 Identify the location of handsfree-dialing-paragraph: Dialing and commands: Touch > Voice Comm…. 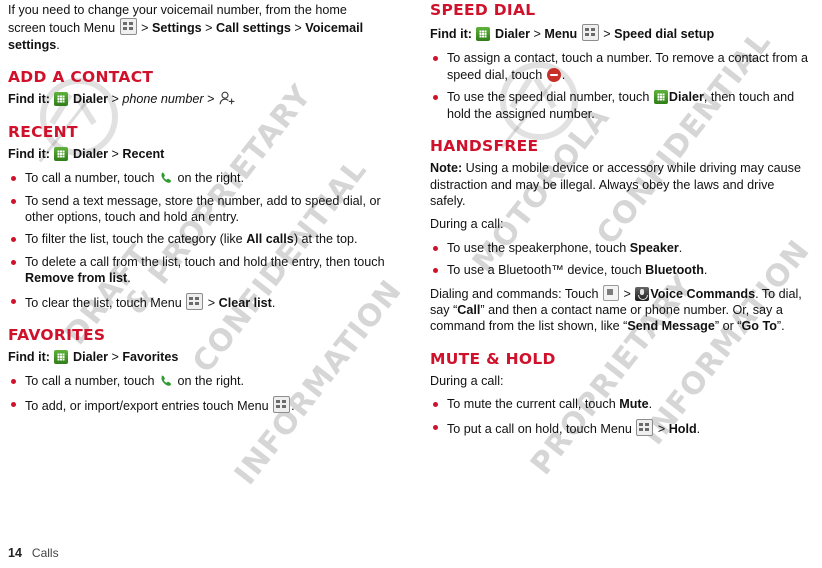
(620, 309).